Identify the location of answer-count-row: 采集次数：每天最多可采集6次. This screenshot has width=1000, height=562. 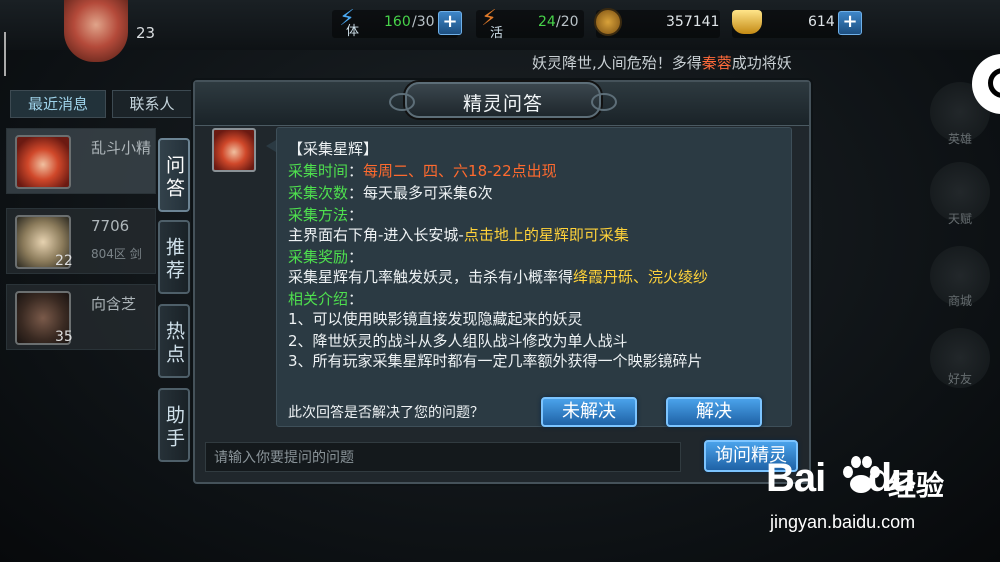
(390, 192).